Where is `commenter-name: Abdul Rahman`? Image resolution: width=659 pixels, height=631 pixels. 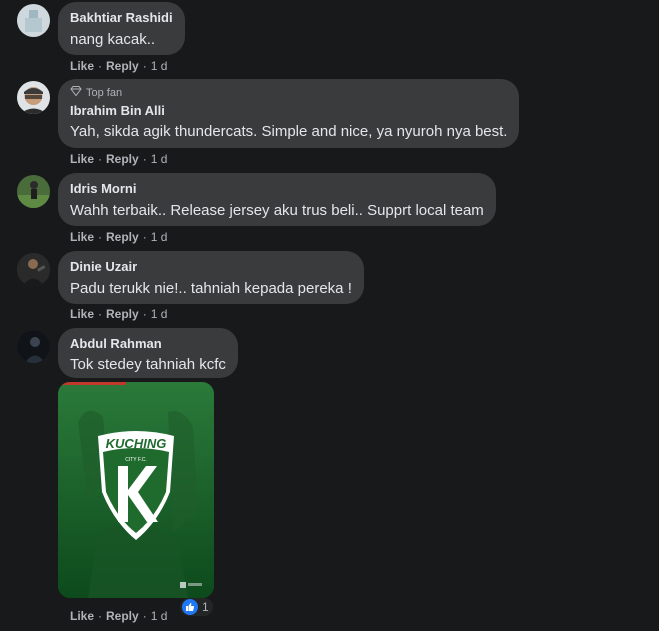 commenter-name: Abdul Rahman is located at coordinates (148, 343).